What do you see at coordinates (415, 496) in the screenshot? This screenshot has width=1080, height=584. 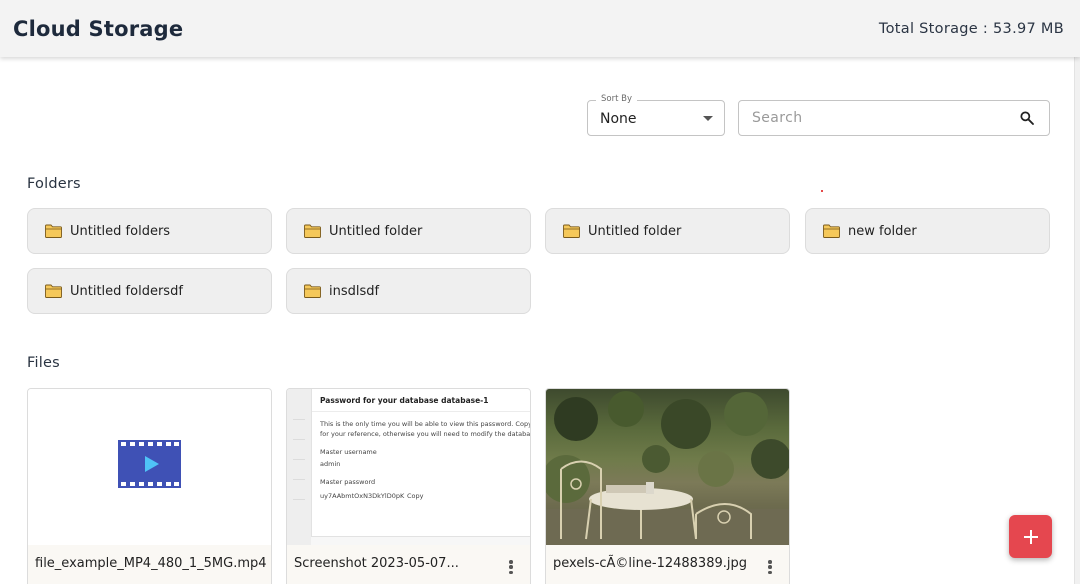 I see `screenshot-text: Copy` at bounding box center [415, 496].